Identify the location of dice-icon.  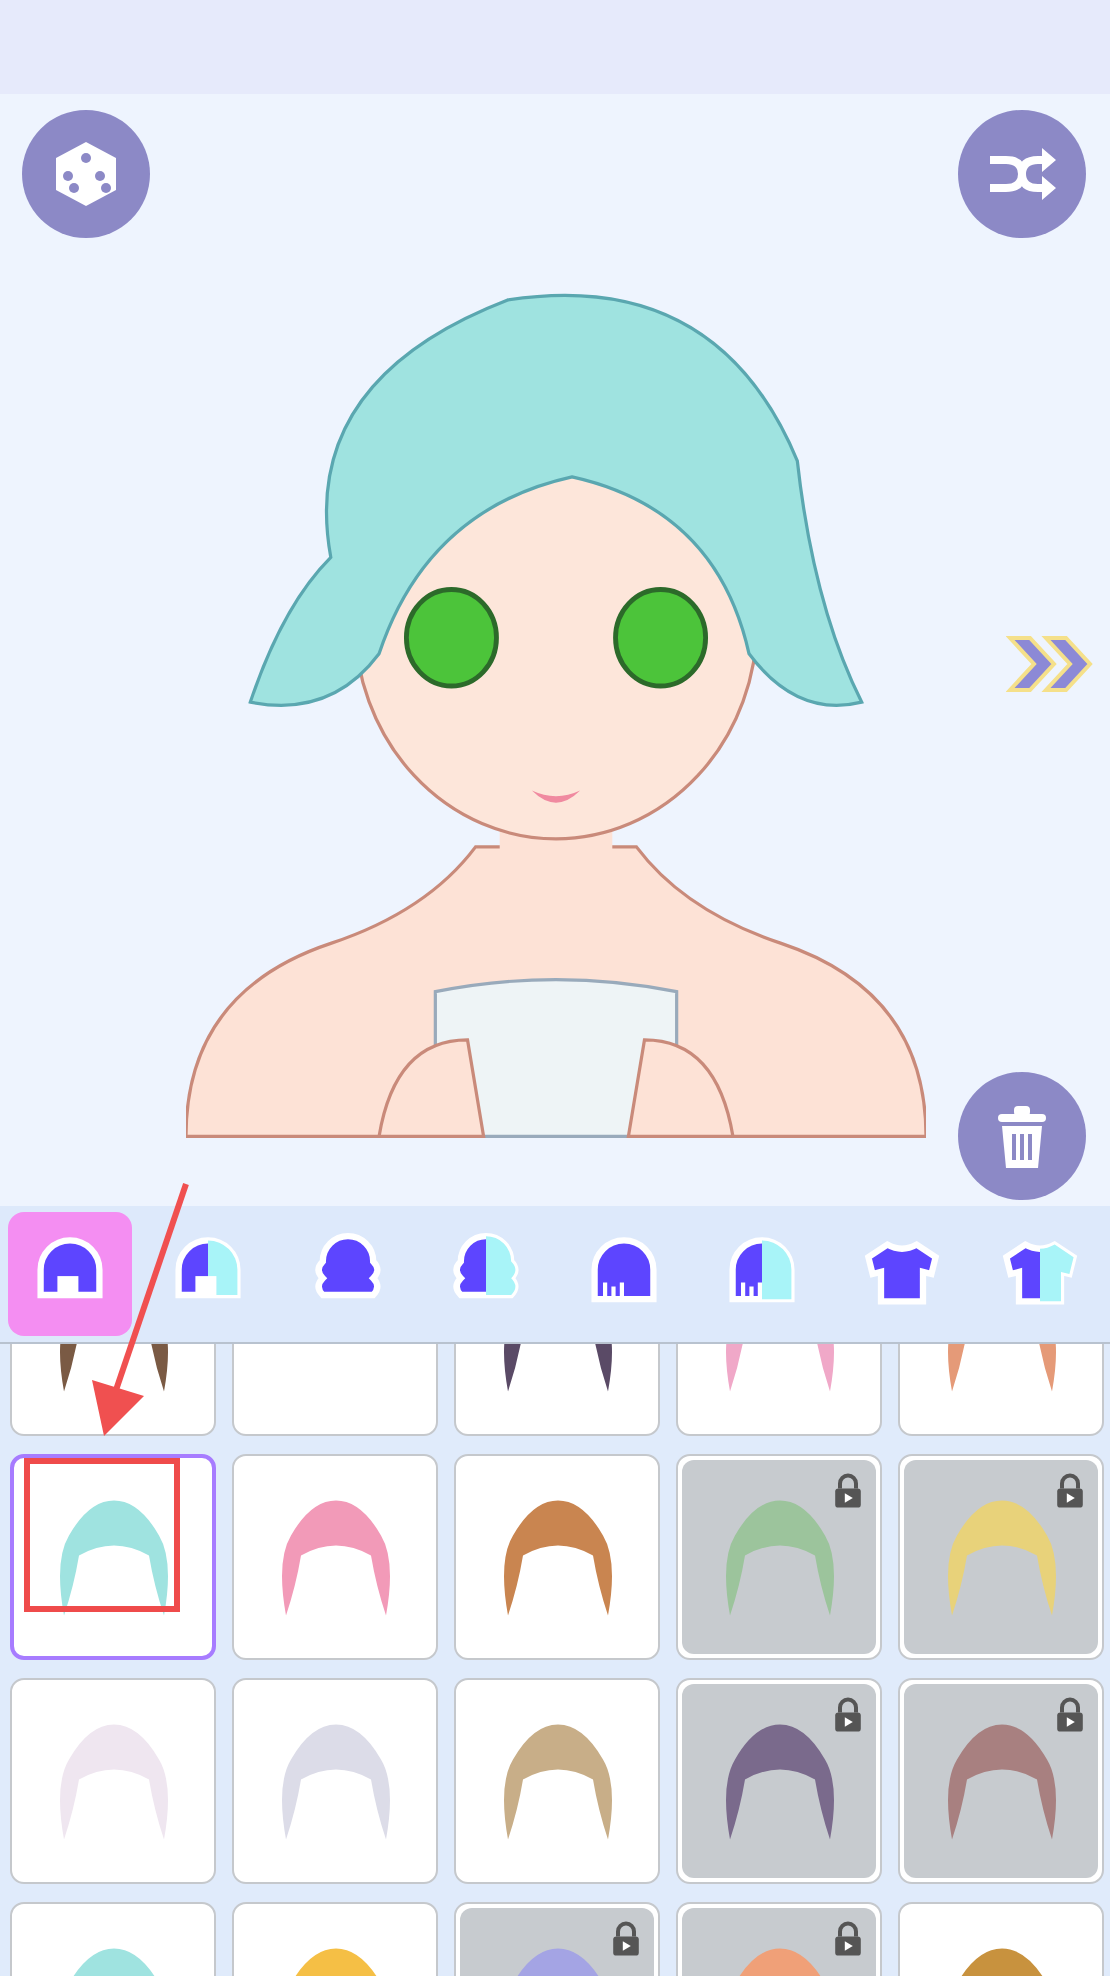
(86, 174).